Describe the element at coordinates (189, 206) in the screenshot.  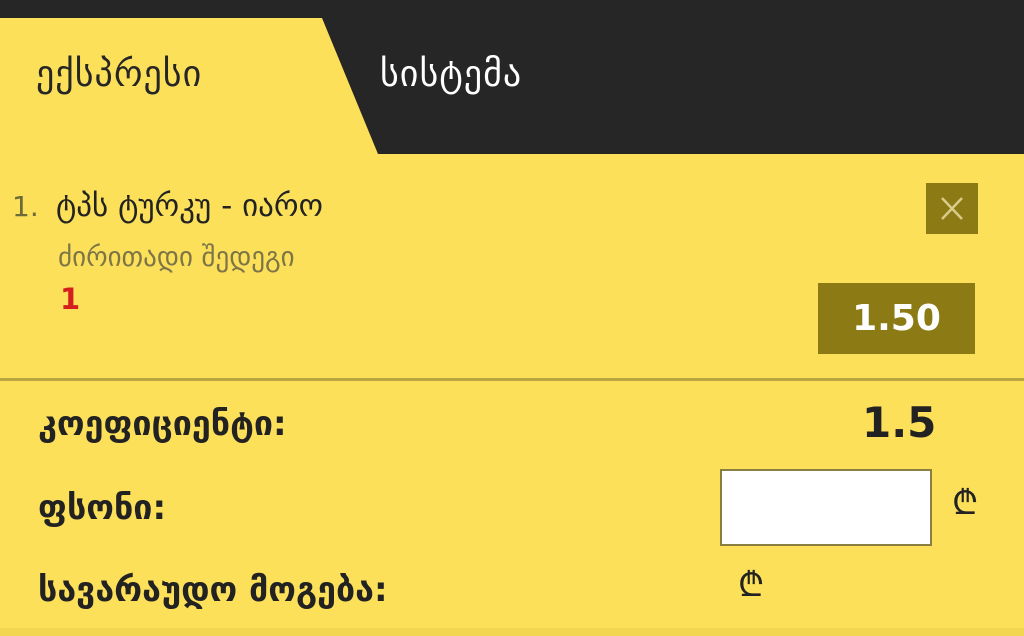
I see `bet-match-name: ტპს ტურკუ - იარო` at that location.